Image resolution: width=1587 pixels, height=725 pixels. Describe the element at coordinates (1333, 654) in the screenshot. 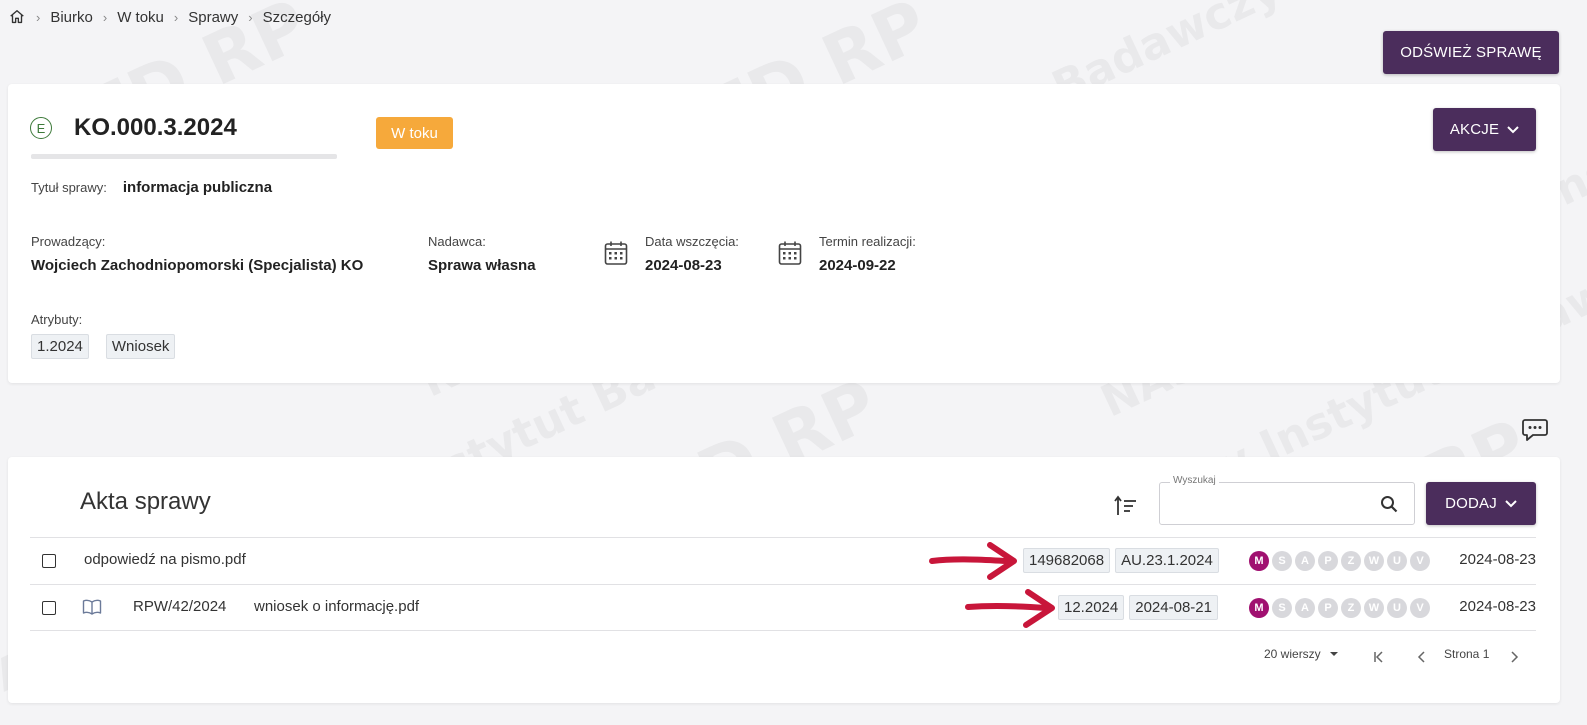

I see `caret-down-icon` at that location.